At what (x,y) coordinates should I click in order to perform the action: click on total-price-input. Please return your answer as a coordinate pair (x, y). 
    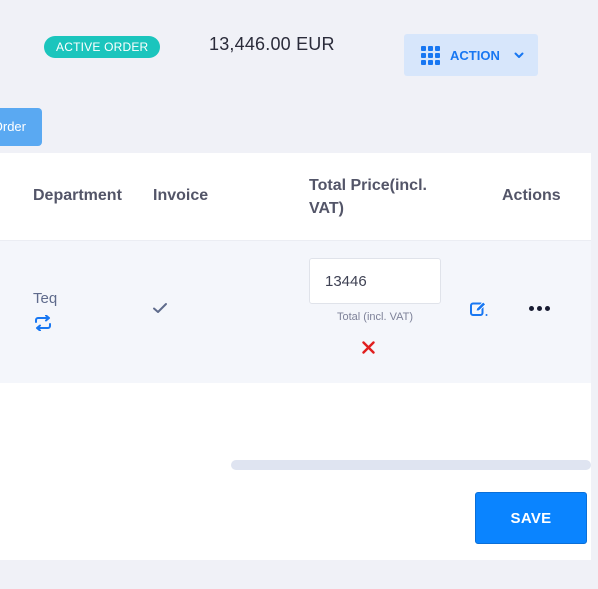
    Looking at the image, I should click on (375, 281).